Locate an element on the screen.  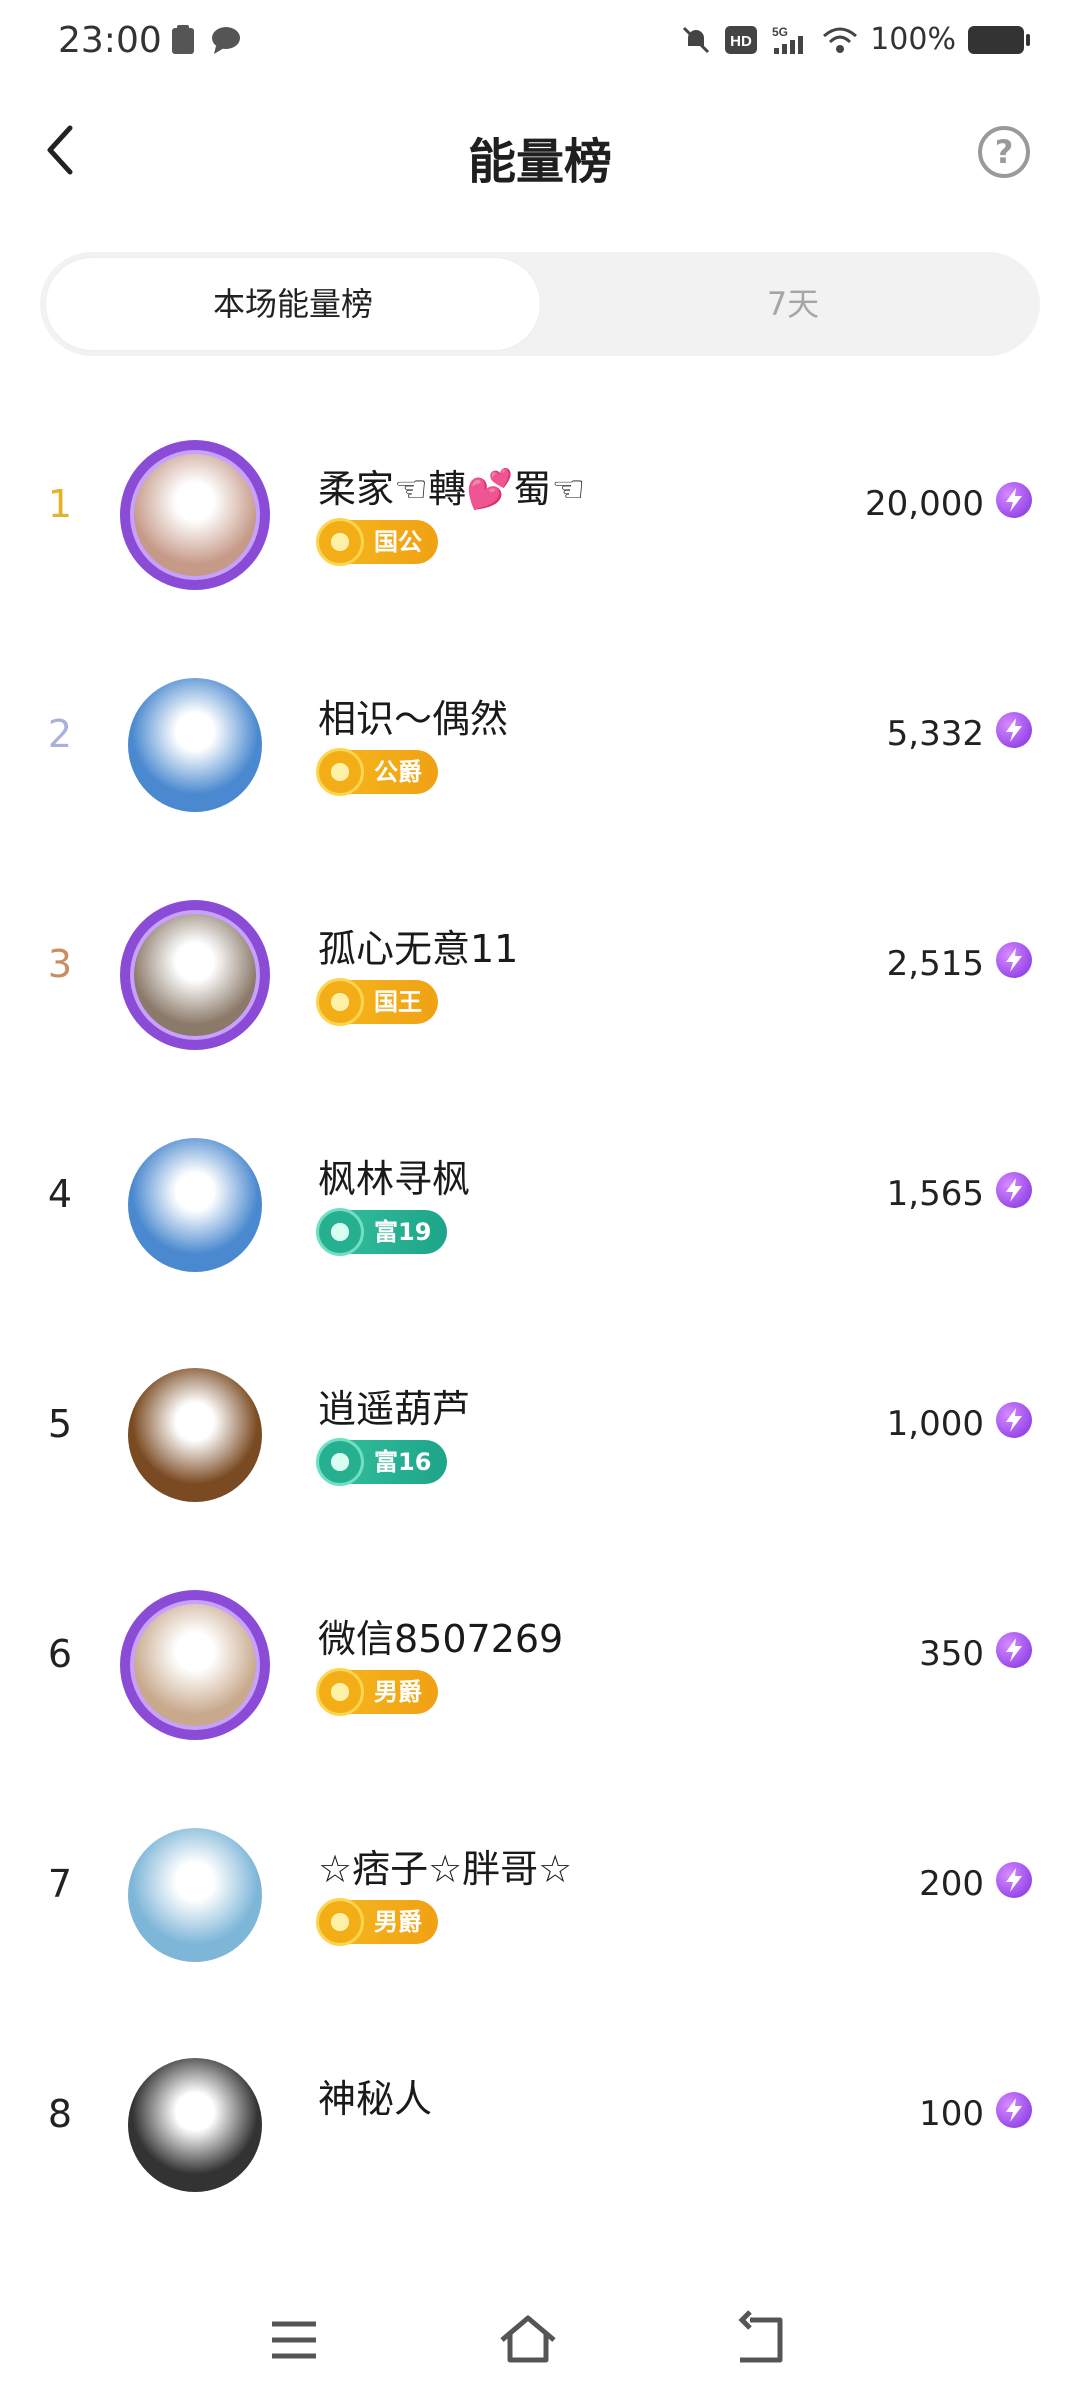
clipboard-icon is located at coordinates (183, 39).